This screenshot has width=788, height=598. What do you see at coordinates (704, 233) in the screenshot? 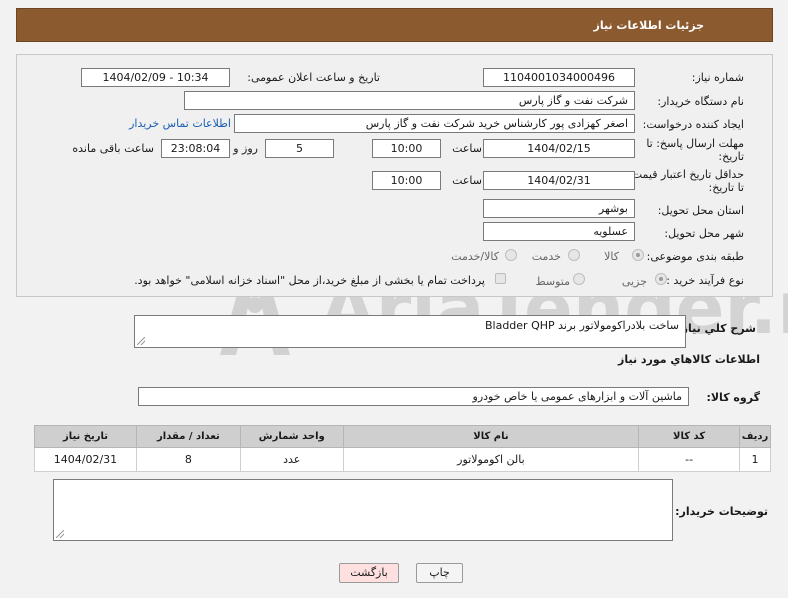
I see `city-label: شهر محل تحویل:` at bounding box center [704, 233].